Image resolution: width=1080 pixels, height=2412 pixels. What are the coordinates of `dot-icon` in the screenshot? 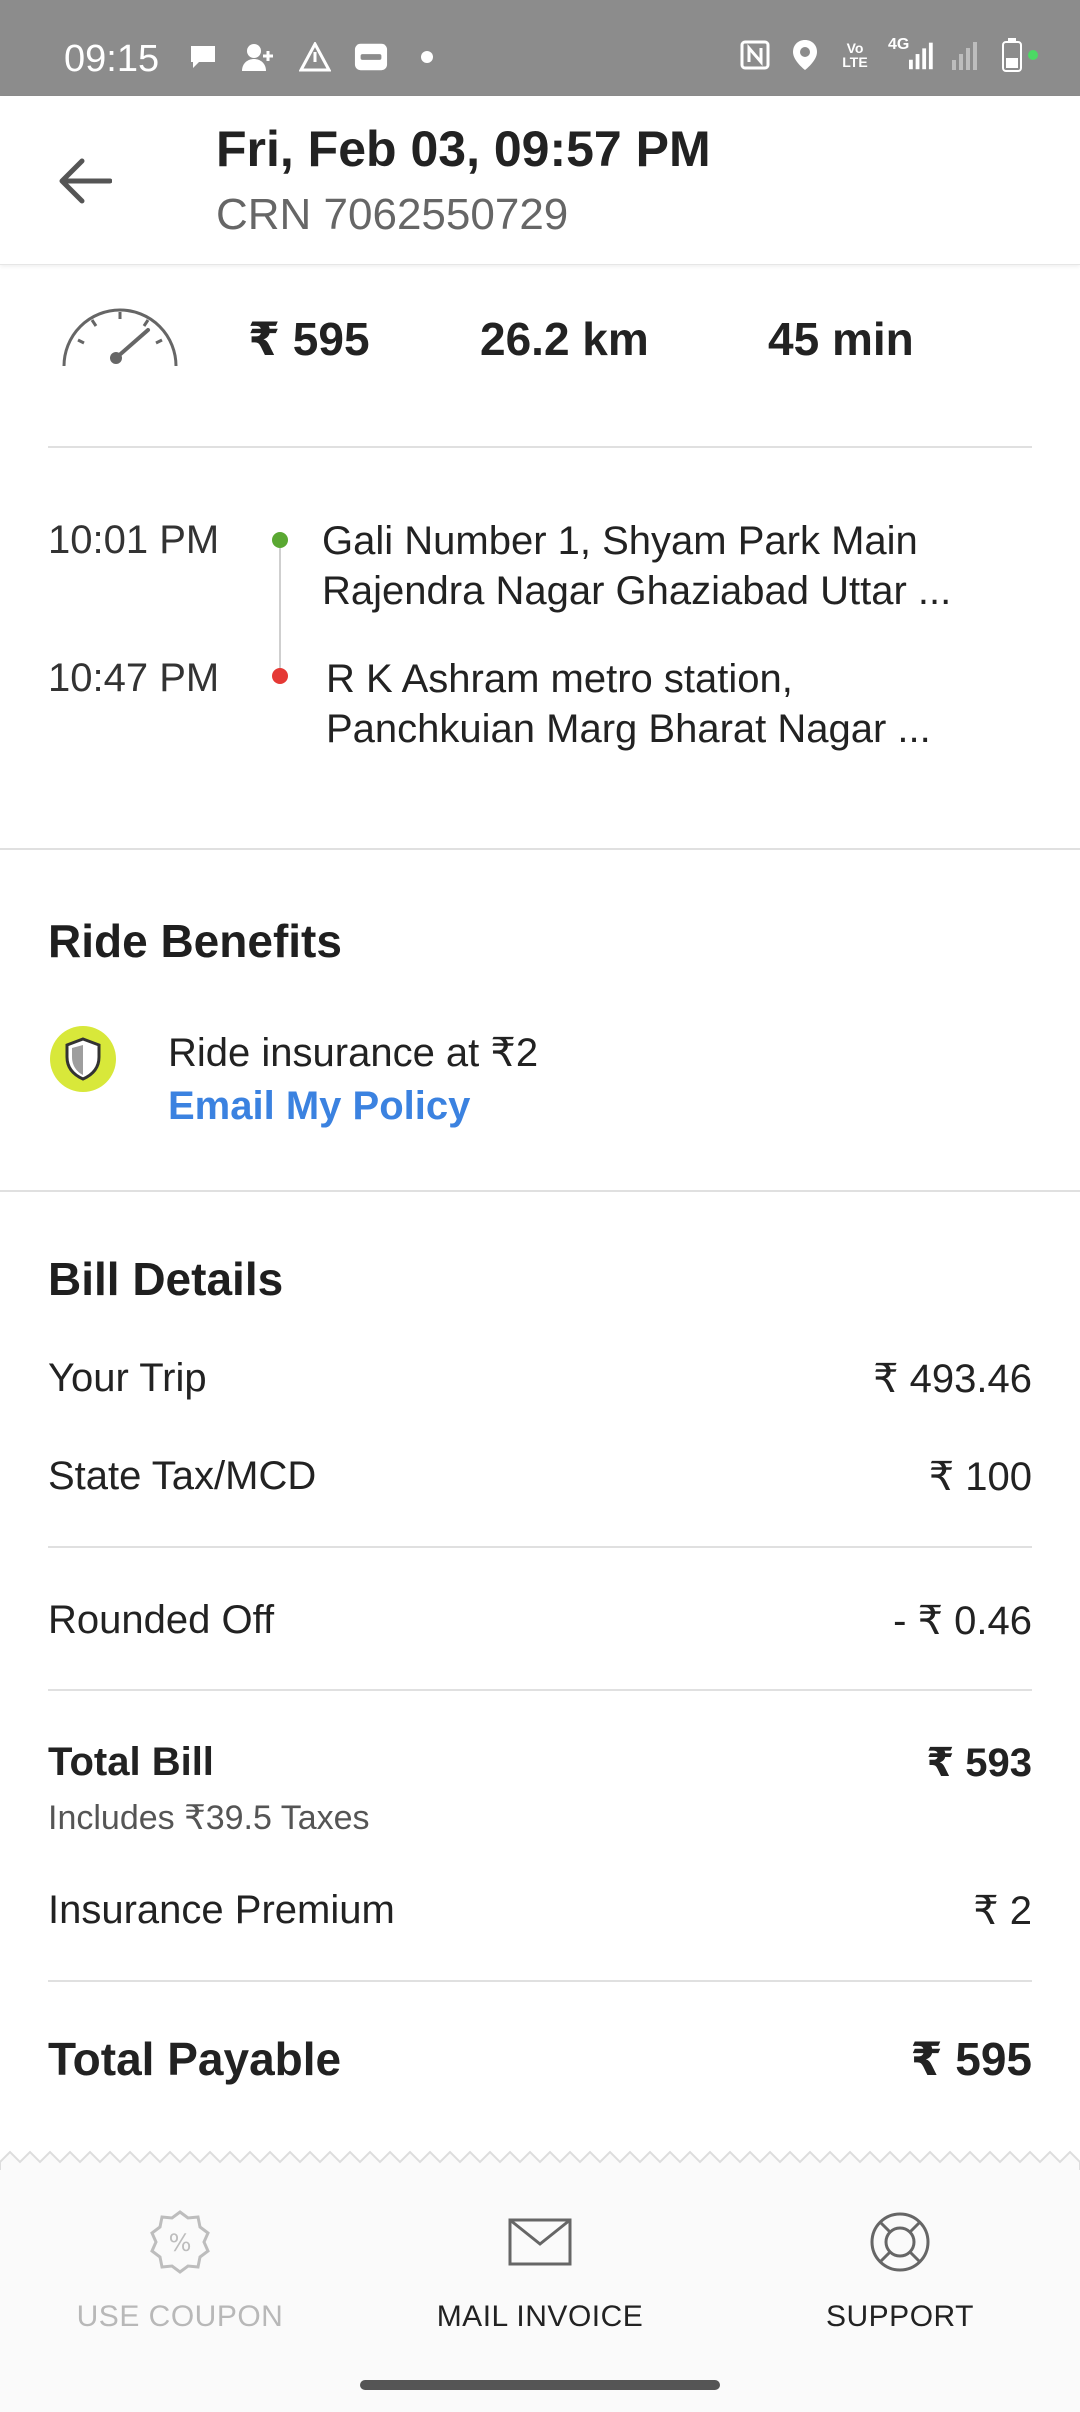 It's located at (427, 57).